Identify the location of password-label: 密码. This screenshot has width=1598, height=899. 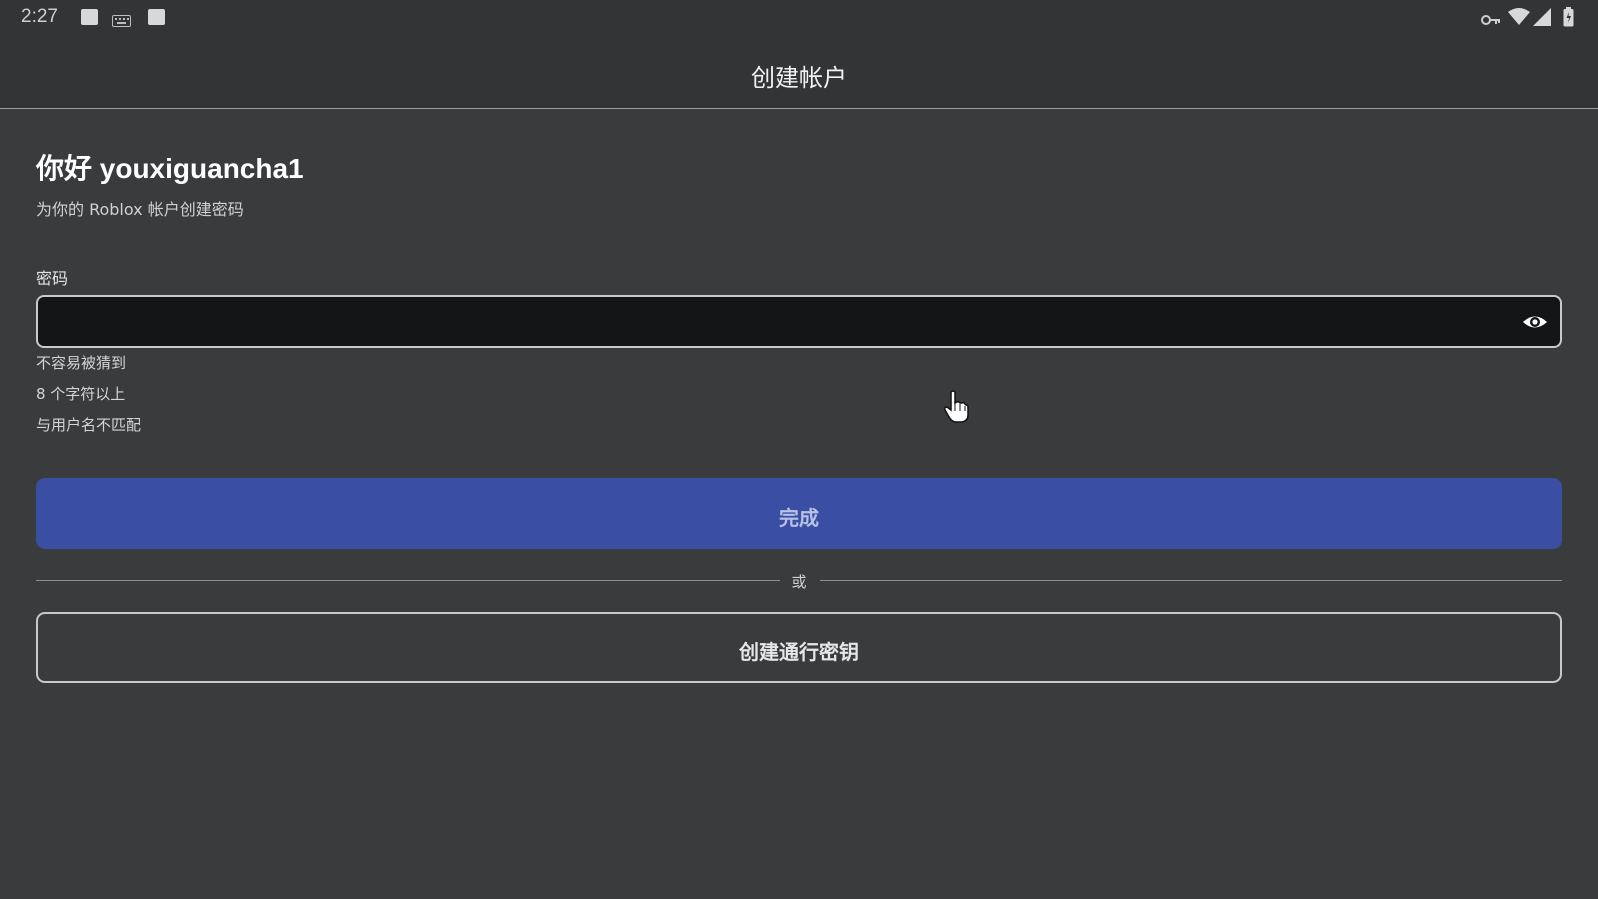
(52, 278).